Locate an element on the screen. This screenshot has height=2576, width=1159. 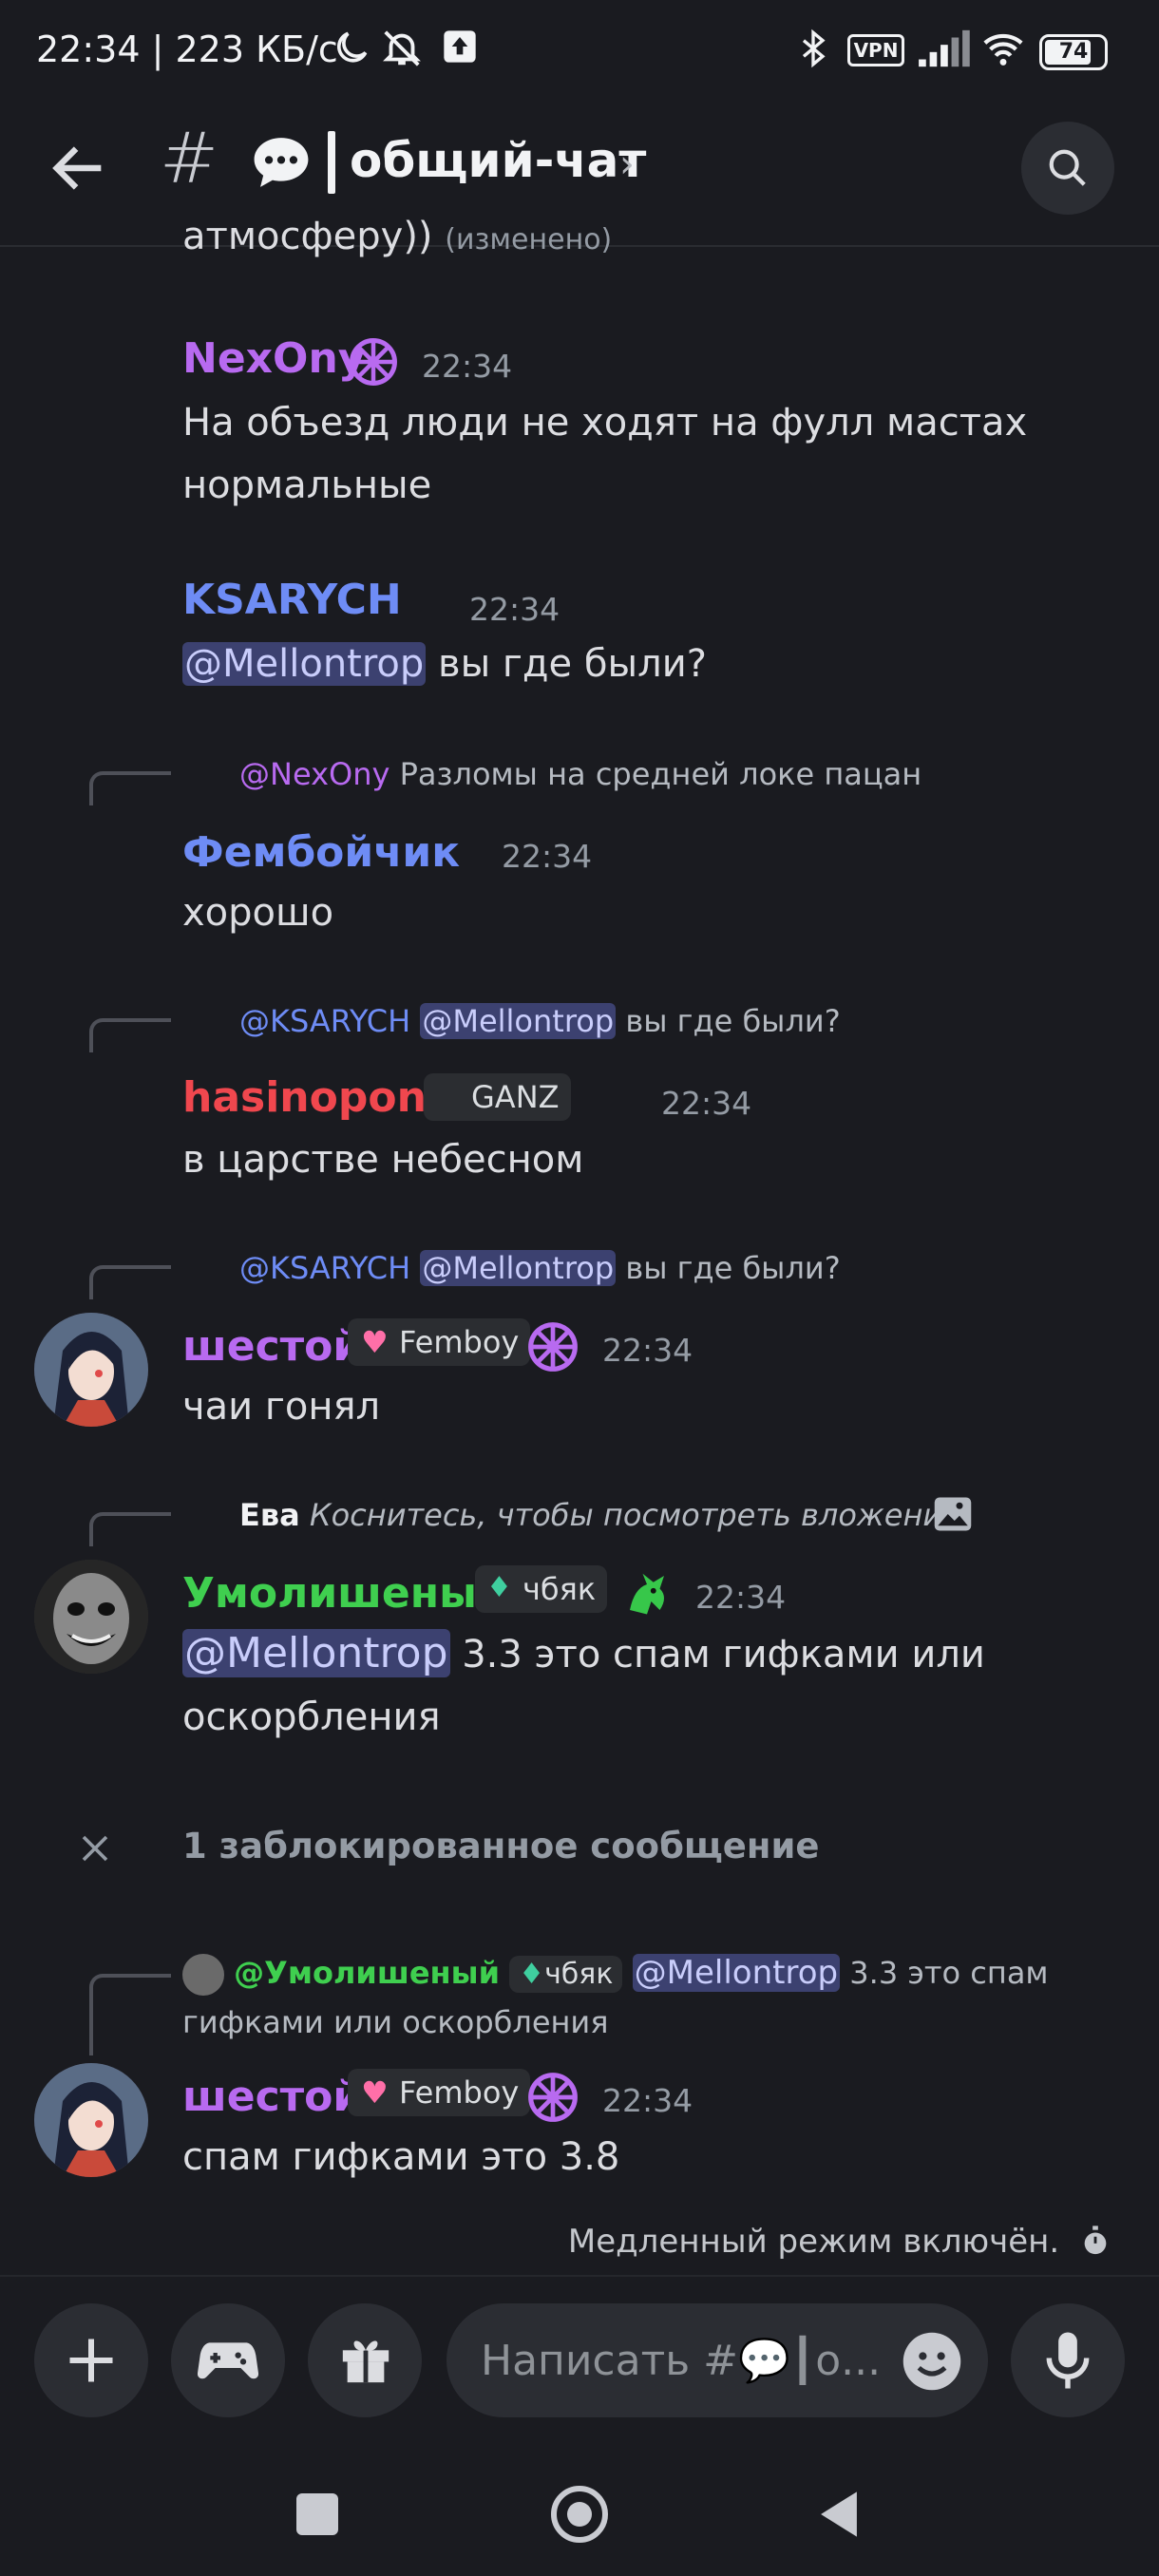
gift-button is located at coordinates (365, 2360).